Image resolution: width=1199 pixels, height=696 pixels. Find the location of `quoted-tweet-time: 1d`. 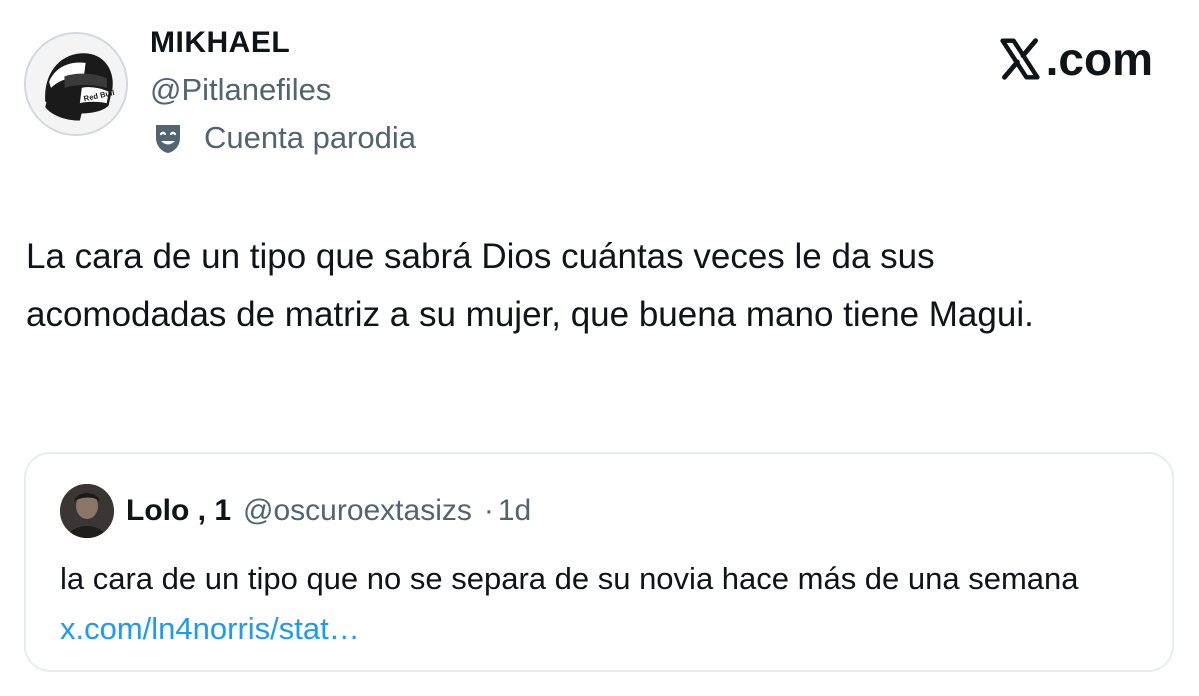

quoted-tweet-time: 1d is located at coordinates (514, 511).